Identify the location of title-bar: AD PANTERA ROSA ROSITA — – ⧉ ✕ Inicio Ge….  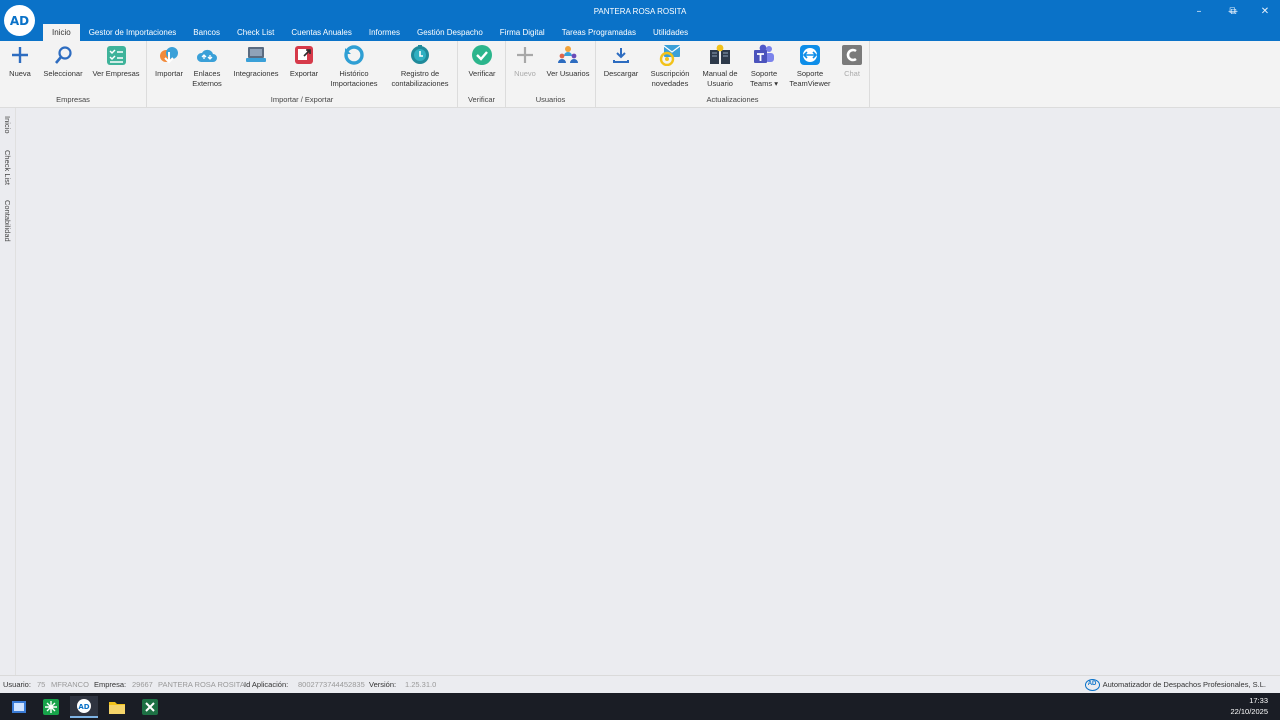
(640, 20).